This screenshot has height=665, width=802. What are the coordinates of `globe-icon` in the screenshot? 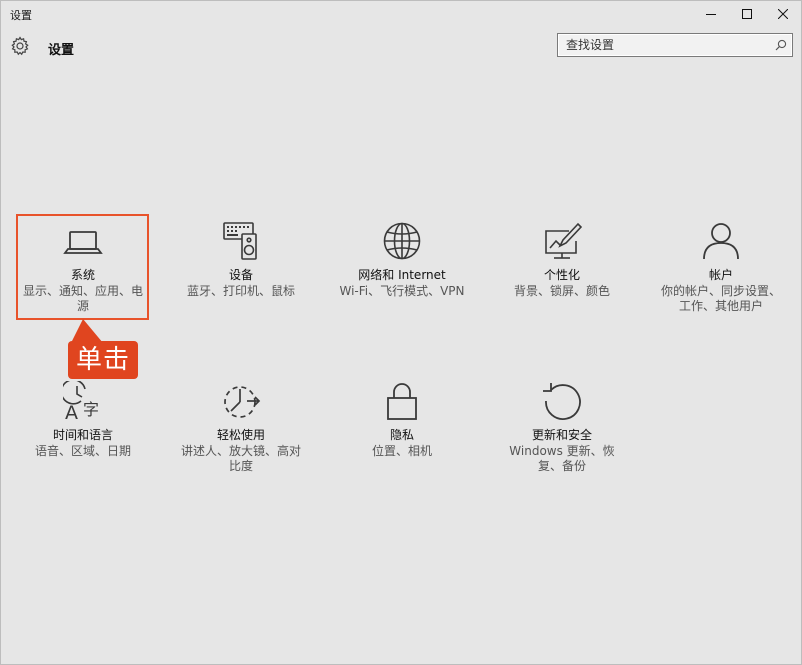 It's located at (402, 241).